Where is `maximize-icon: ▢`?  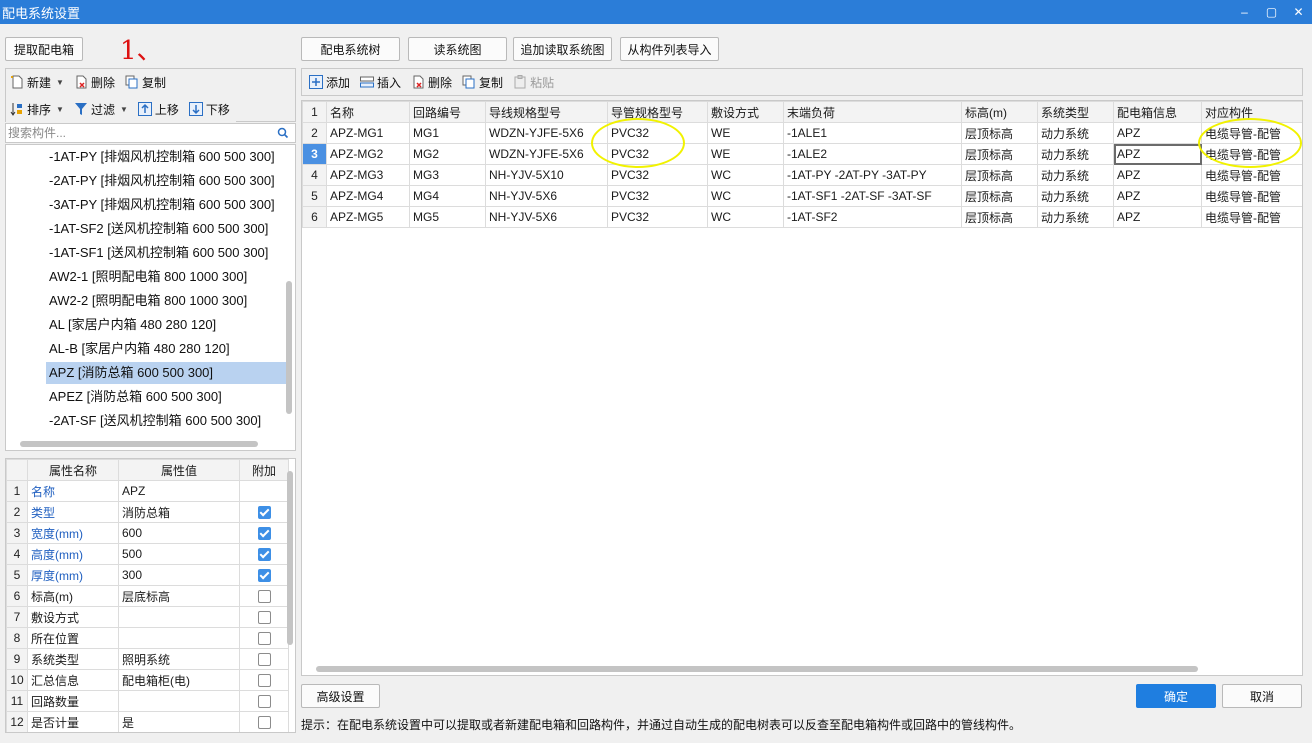
maximize-icon: ▢ is located at coordinates (1271, 12).